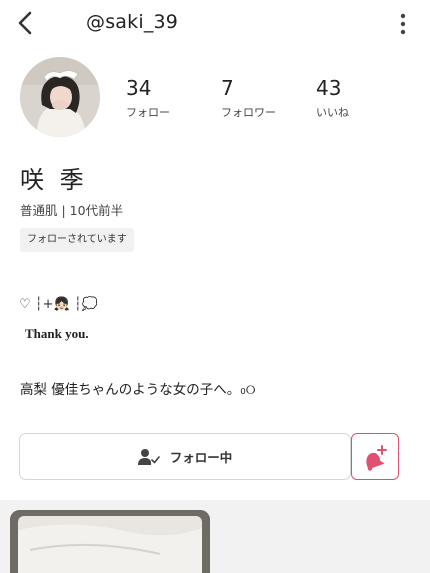 Image resolution: width=430 pixels, height=573 pixels. What do you see at coordinates (58, 304) in the screenshot?
I see `bio-emoji-line: ♡ ┆+👧🏻 ┆💭` at bounding box center [58, 304].